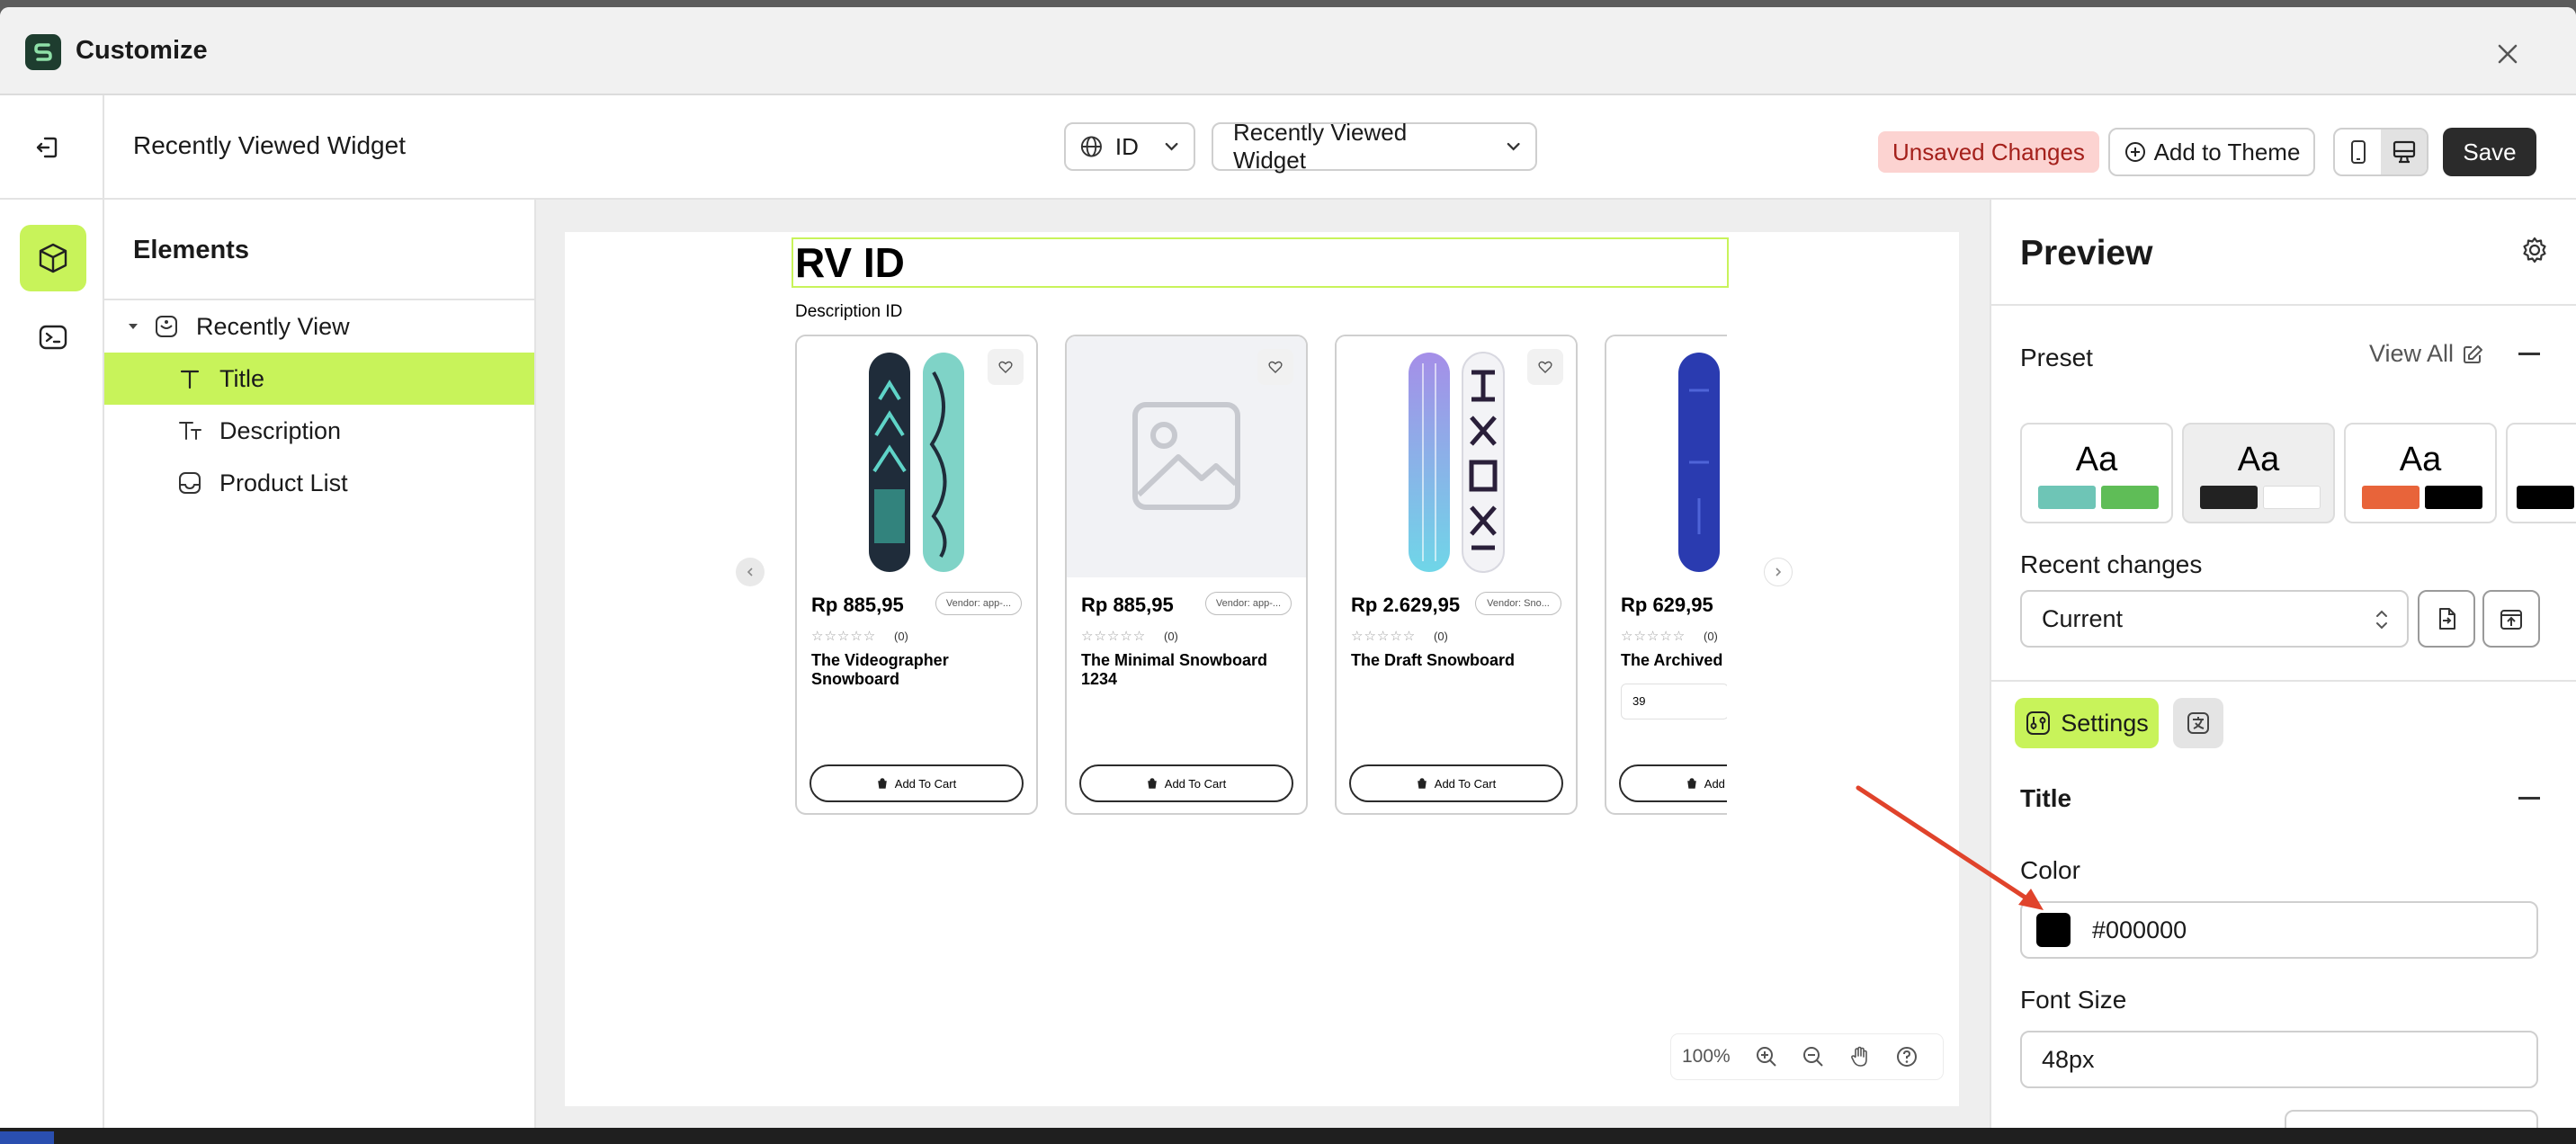 The height and width of the screenshot is (1144, 2576). Describe the element at coordinates (919, 670) in the screenshot. I see `product-name: The Videographer Snowboard` at that location.